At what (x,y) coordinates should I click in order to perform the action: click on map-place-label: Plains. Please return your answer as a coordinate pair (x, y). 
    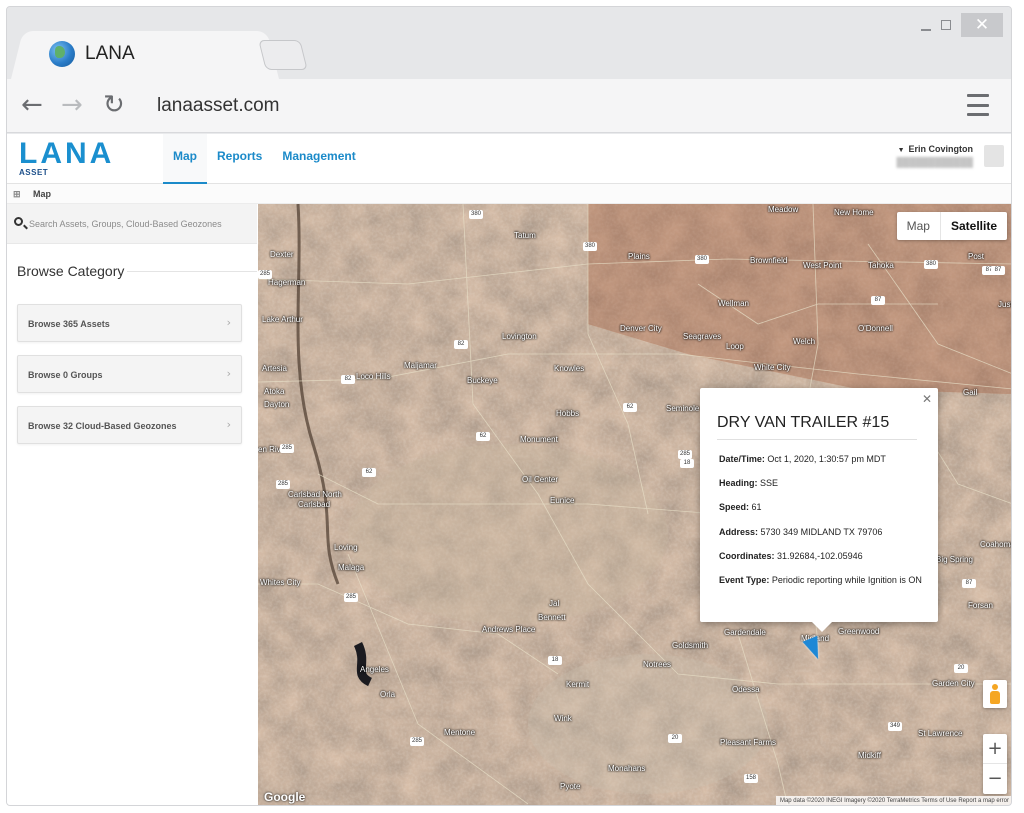
    Looking at the image, I should click on (639, 256).